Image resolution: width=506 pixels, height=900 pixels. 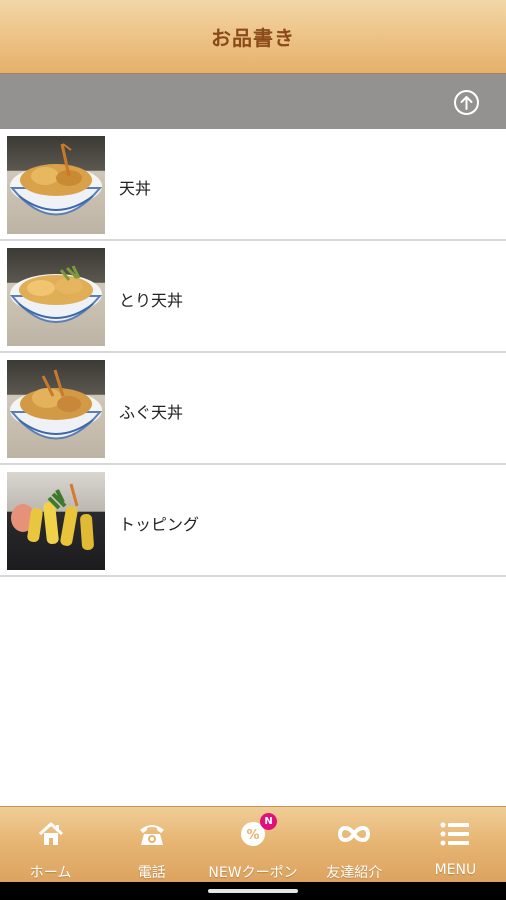 I want to click on nav-label: MENU, so click(x=455, y=870).